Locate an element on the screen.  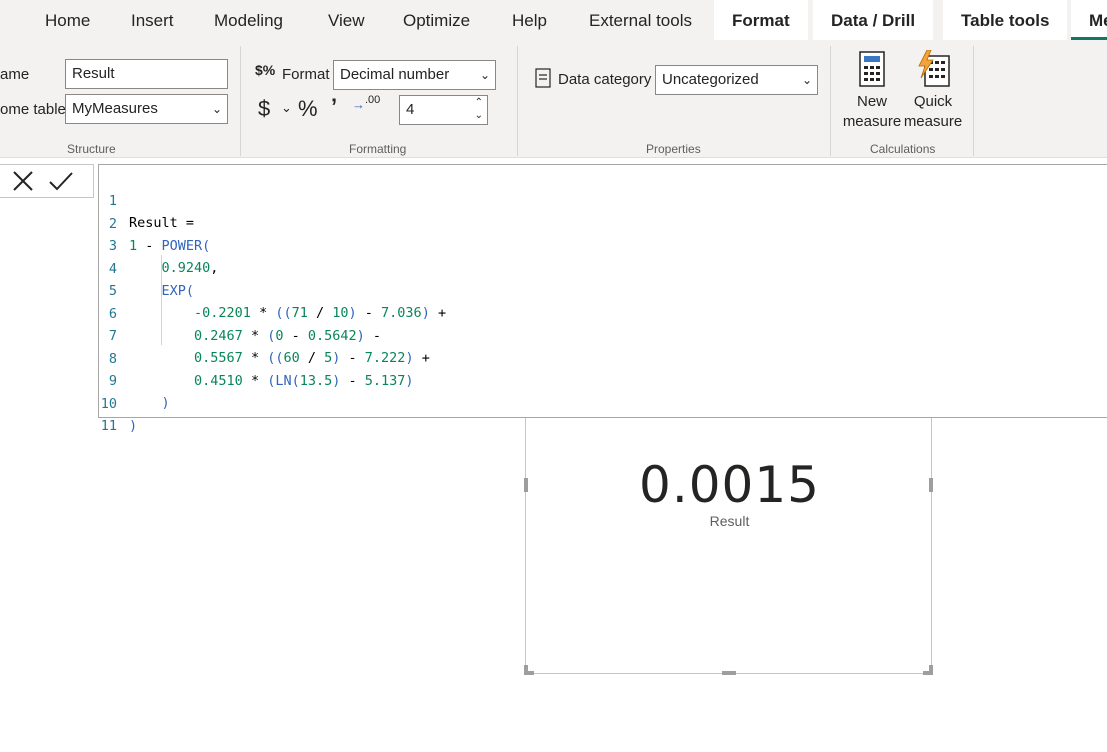
card-visual: 0.0015 Result is located at coordinates (728, 546).